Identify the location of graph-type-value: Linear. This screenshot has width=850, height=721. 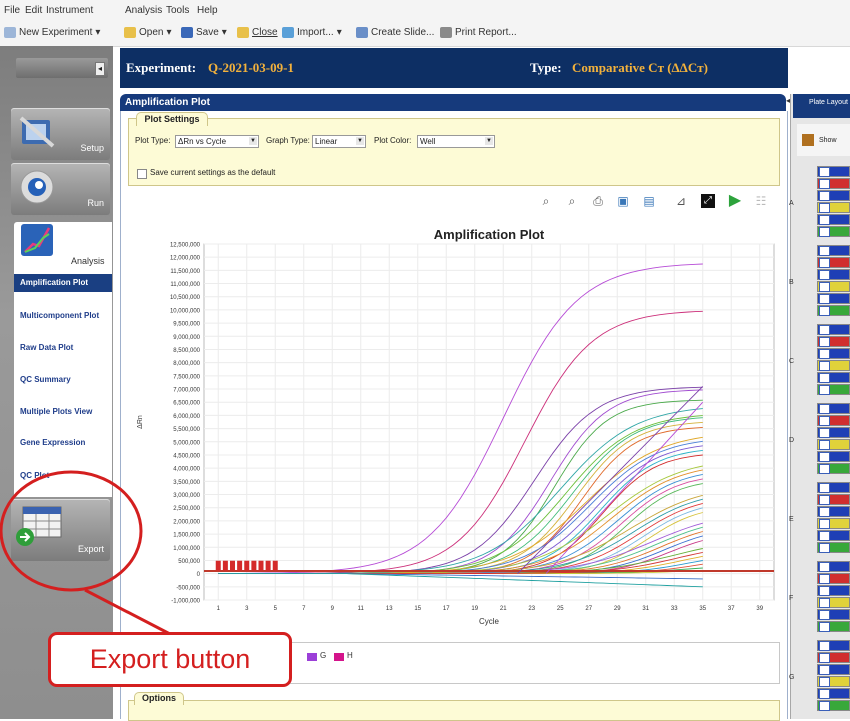
(326, 141).